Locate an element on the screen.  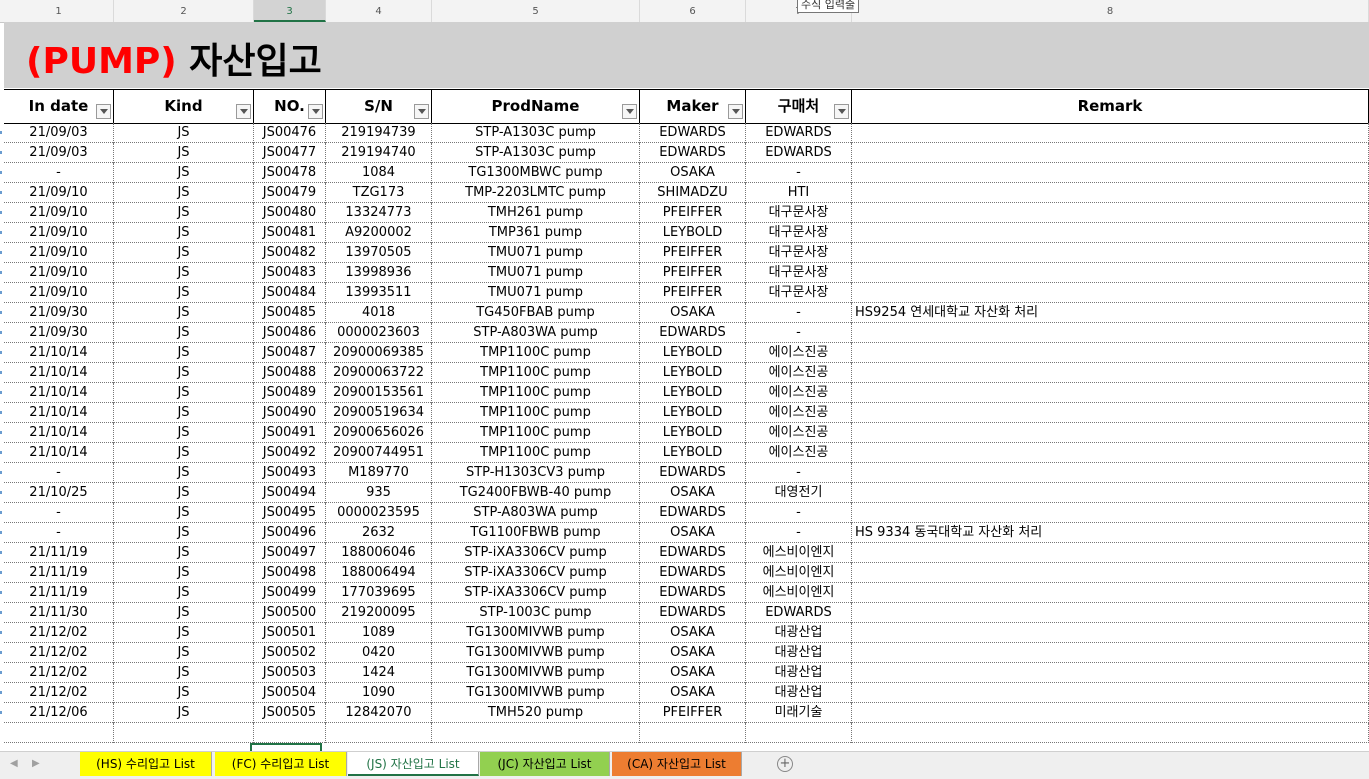
table-cell: 935 is located at coordinates (379, 493).